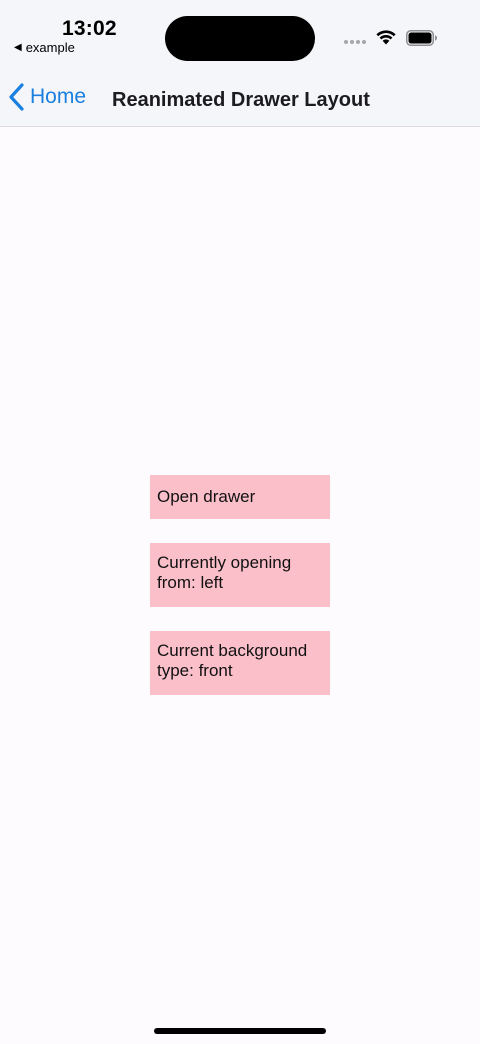 This screenshot has width=480, height=1044. Describe the element at coordinates (224, 572) in the screenshot. I see `opening-side-label: Currently opening from: left` at that location.